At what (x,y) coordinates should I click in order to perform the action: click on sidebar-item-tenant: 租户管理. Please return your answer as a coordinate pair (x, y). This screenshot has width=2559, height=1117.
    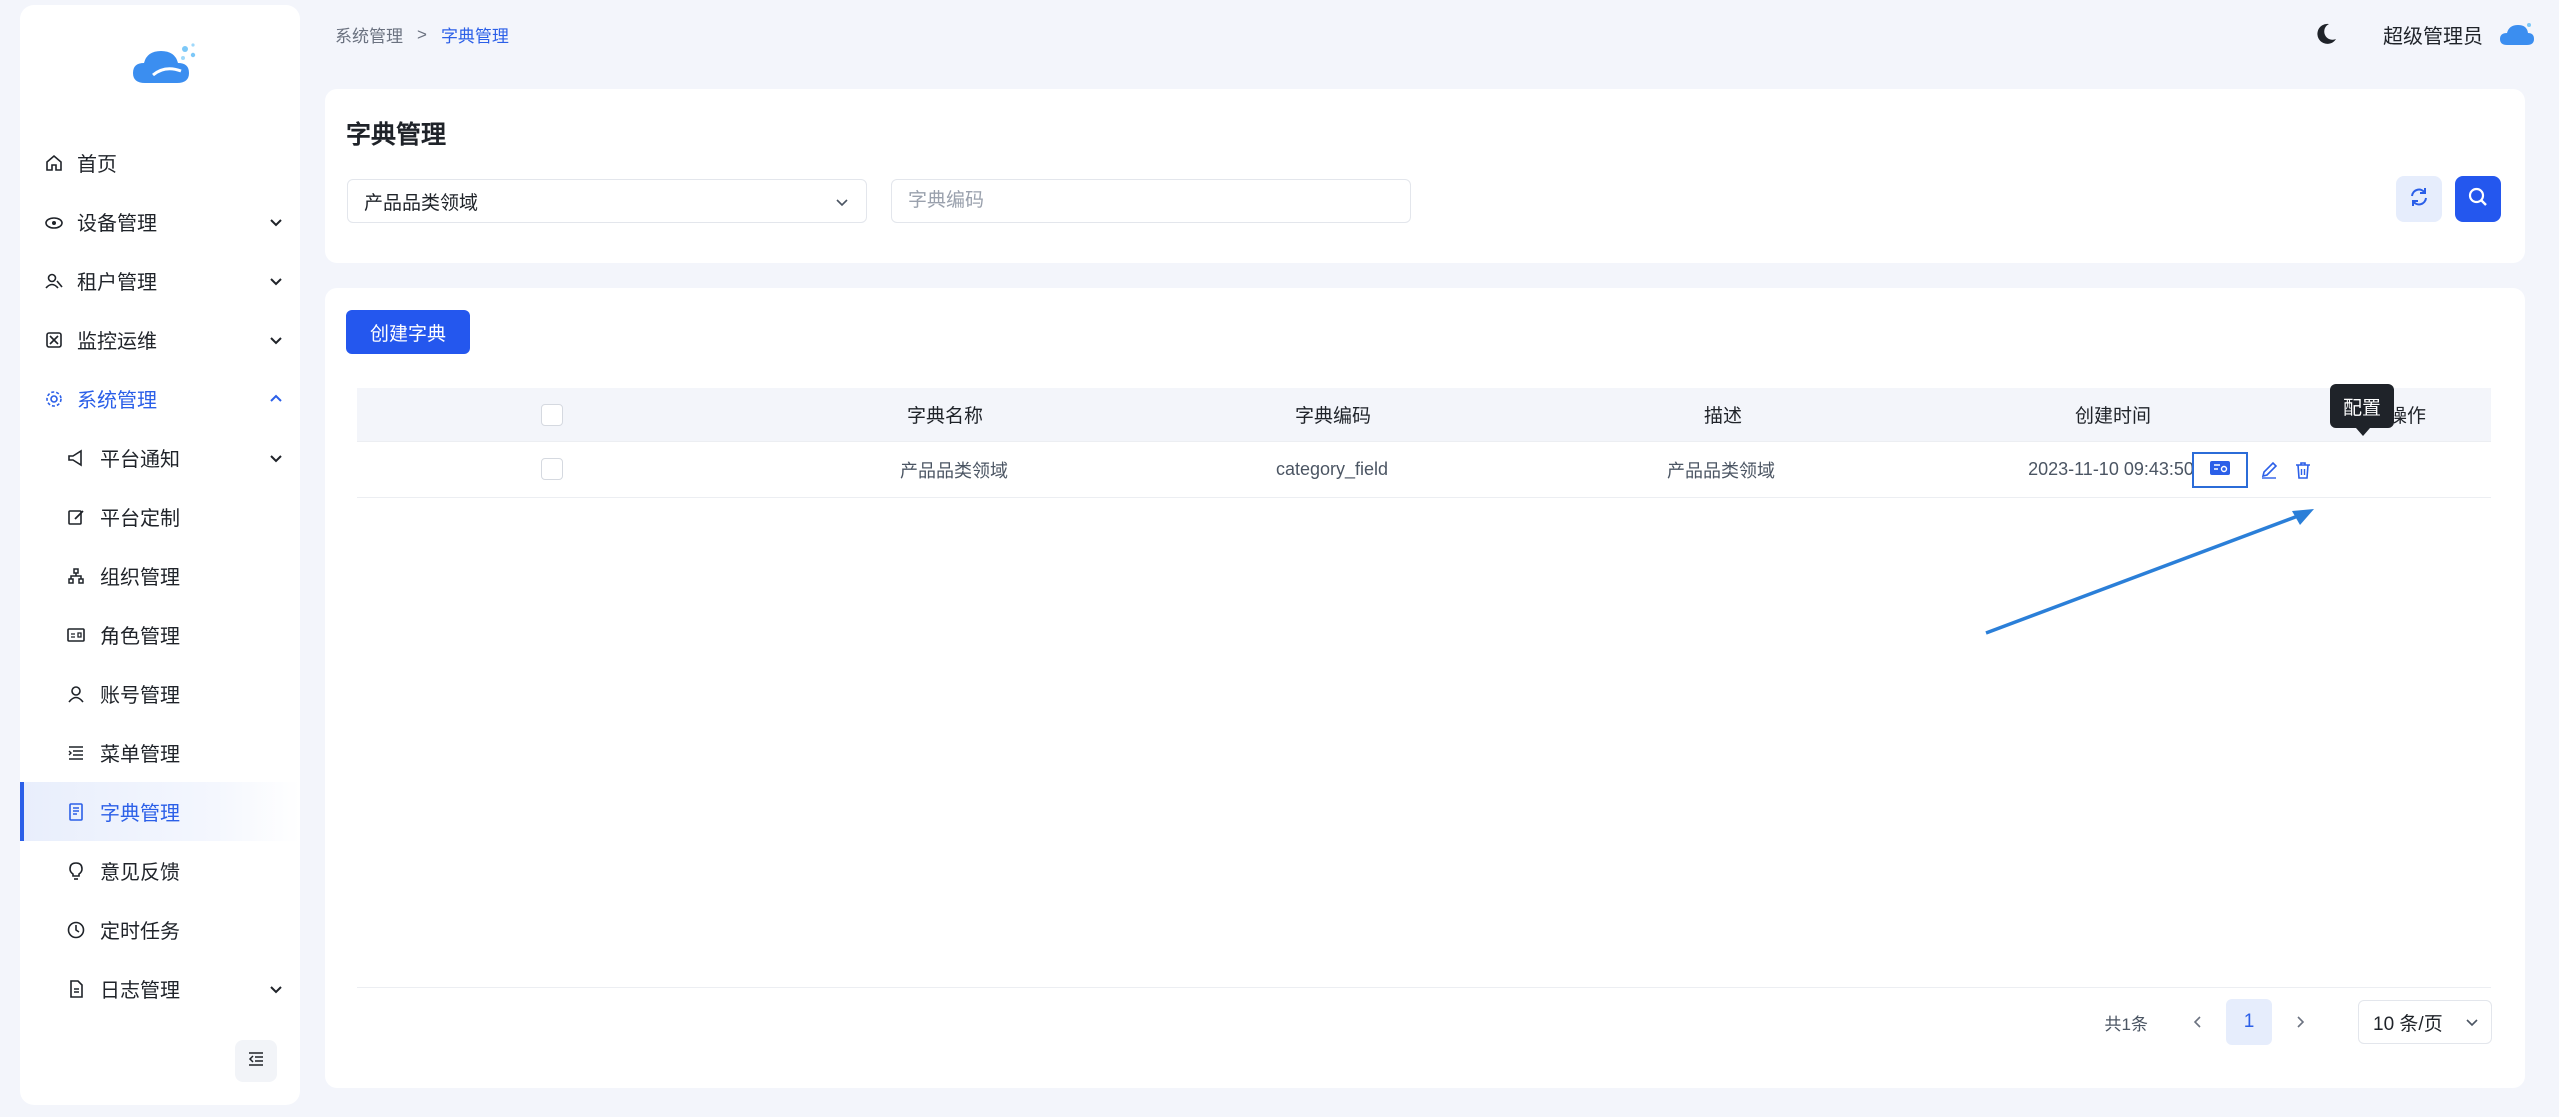
    Looking at the image, I should click on (160, 280).